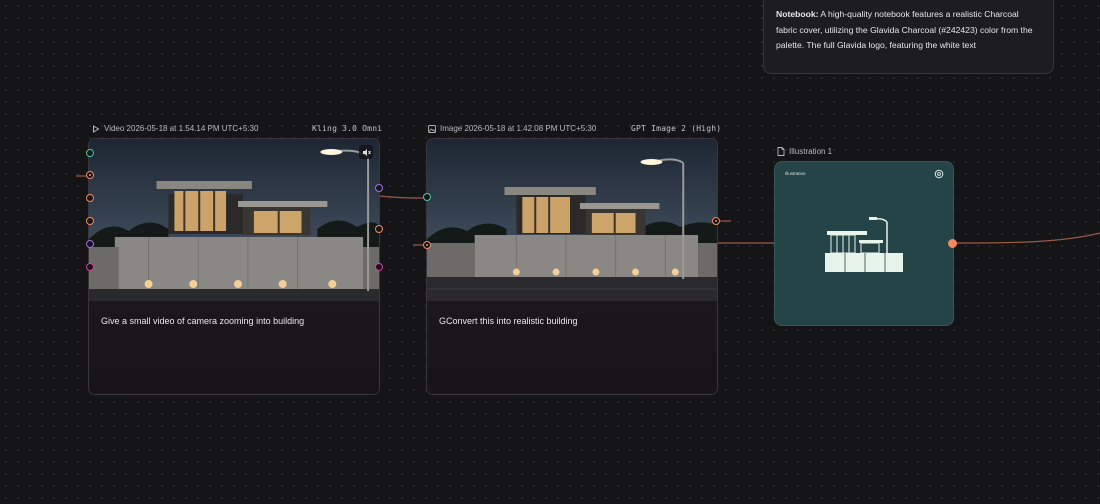 Image resolution: width=1100 pixels, height=504 pixels. What do you see at coordinates (366, 152) in the screenshot?
I see `audio-toggle-icon` at bounding box center [366, 152].